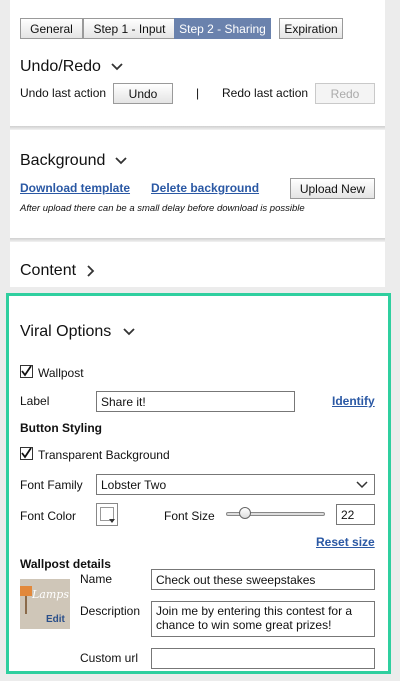 The image size is (400, 681). What do you see at coordinates (35, 401) in the screenshot?
I see `label-label: Label` at bounding box center [35, 401].